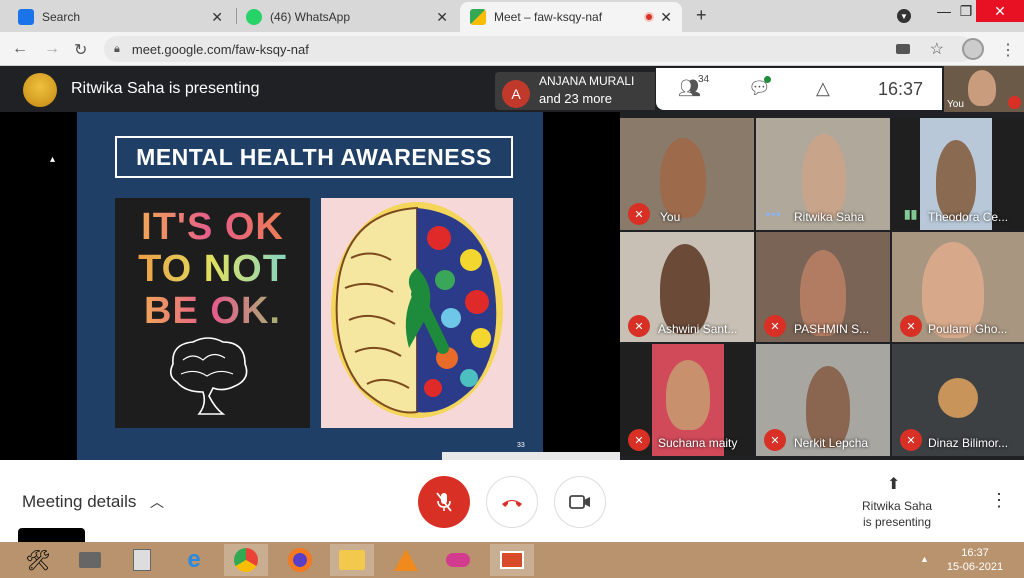 This screenshot has width=1024, height=578. What do you see at coordinates (194, 560) in the screenshot?
I see `internet-explorer-icon: e` at bounding box center [194, 560].